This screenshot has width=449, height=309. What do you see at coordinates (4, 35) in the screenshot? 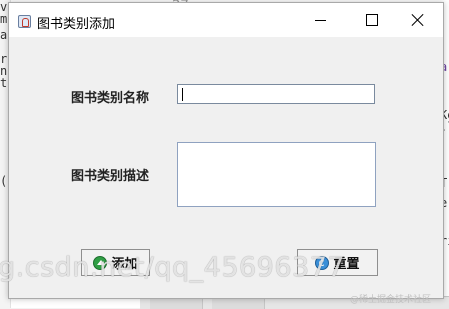
I see `ide-code-fragment: a` at bounding box center [4, 35].